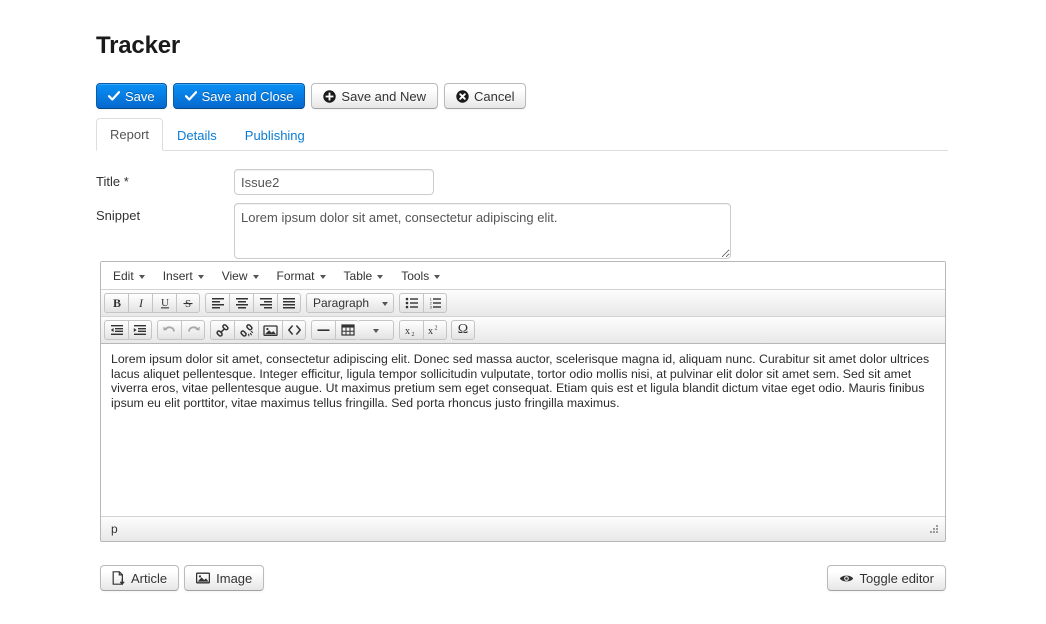 The height and width of the screenshot is (624, 1046). Describe the element at coordinates (435, 303) in the screenshot. I see `numbered-list-icon: 123` at that location.